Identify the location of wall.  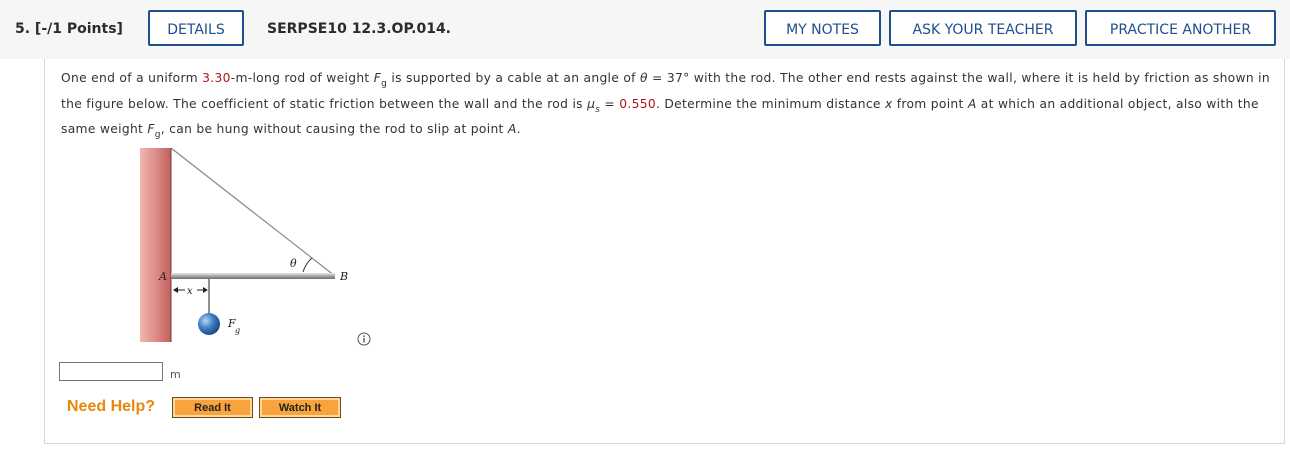
(155, 245).